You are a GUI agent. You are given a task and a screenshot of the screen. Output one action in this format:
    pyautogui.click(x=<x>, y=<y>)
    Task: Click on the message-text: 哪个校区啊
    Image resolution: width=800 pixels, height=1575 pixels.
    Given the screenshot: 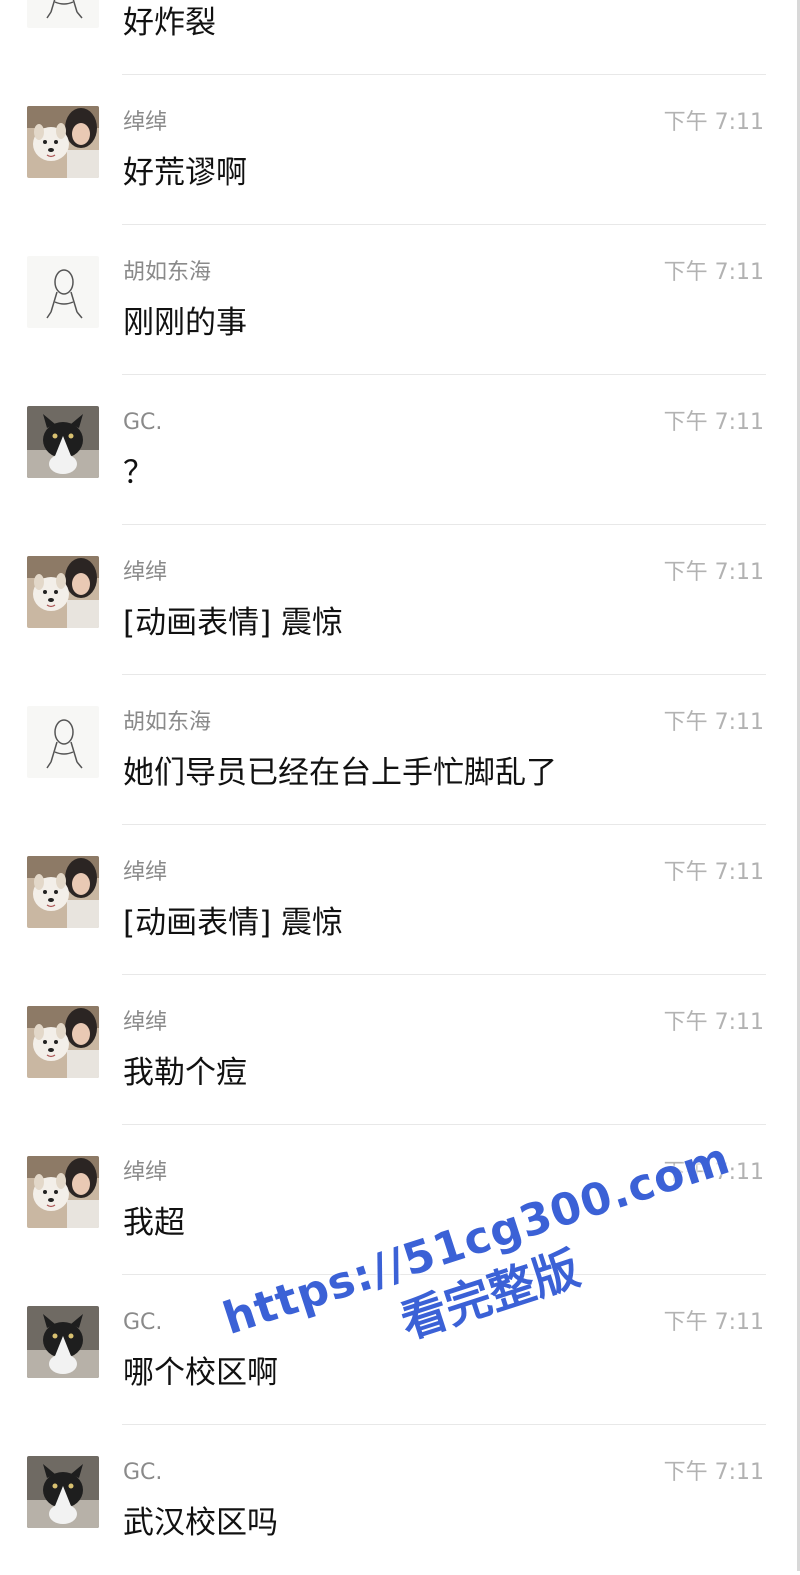 What is the action you would take?
    pyautogui.click(x=200, y=1373)
    